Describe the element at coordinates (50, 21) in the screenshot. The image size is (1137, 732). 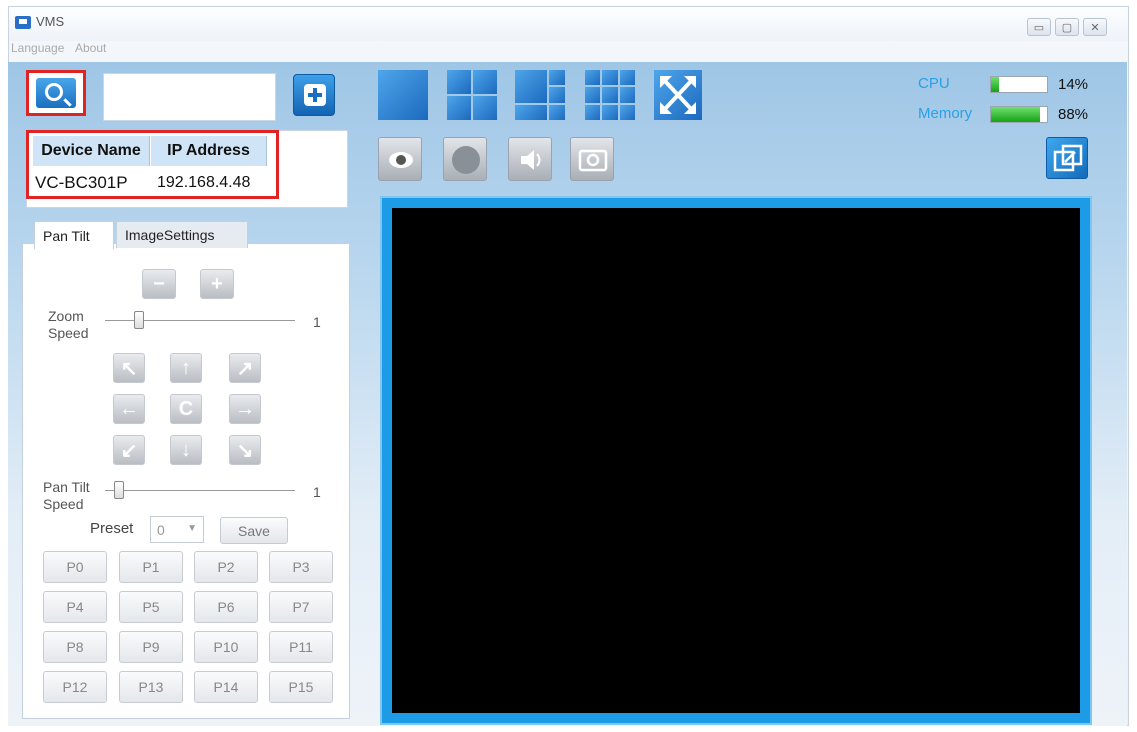
I see `window-title: VMS` at that location.